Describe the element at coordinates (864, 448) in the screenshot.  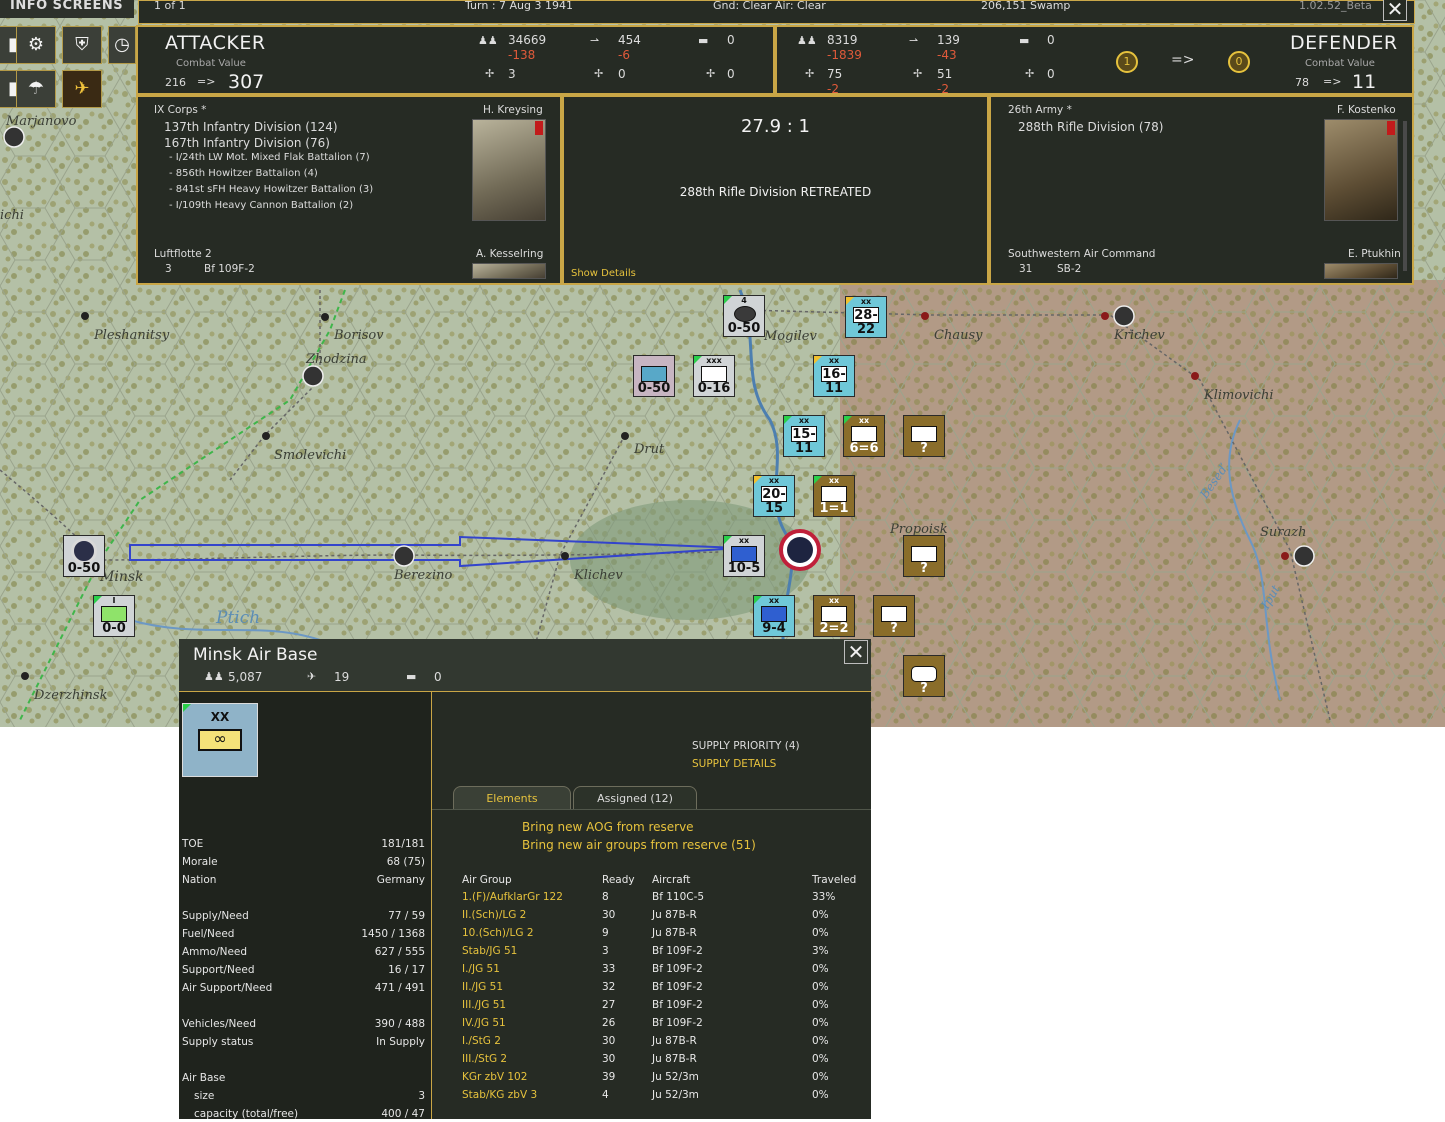
I see `counter-strength: 6=6` at that location.